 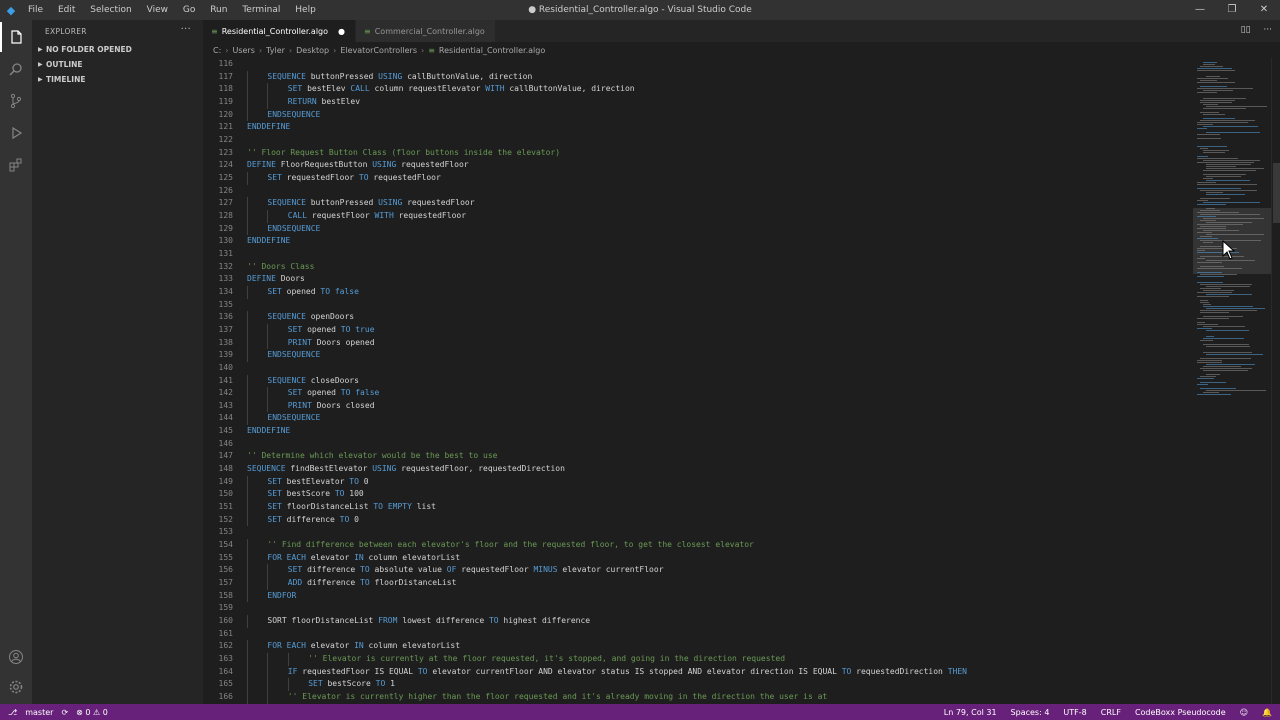 I want to click on code-line: 130 ENDDEFINE, so click(x=698, y=241).